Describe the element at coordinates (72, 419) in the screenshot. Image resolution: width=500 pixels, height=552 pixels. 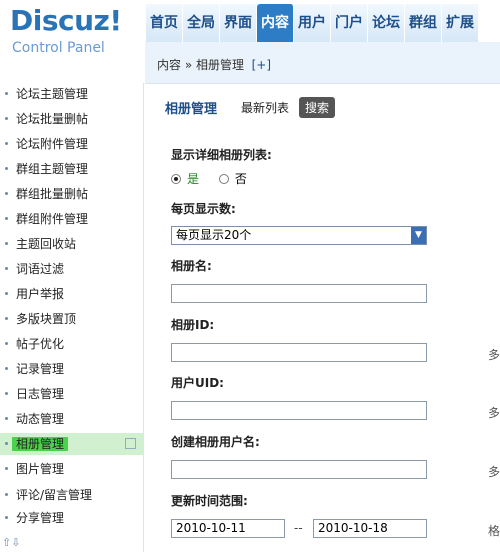
I see `sidebar-item-feeds: 动态管理` at that location.